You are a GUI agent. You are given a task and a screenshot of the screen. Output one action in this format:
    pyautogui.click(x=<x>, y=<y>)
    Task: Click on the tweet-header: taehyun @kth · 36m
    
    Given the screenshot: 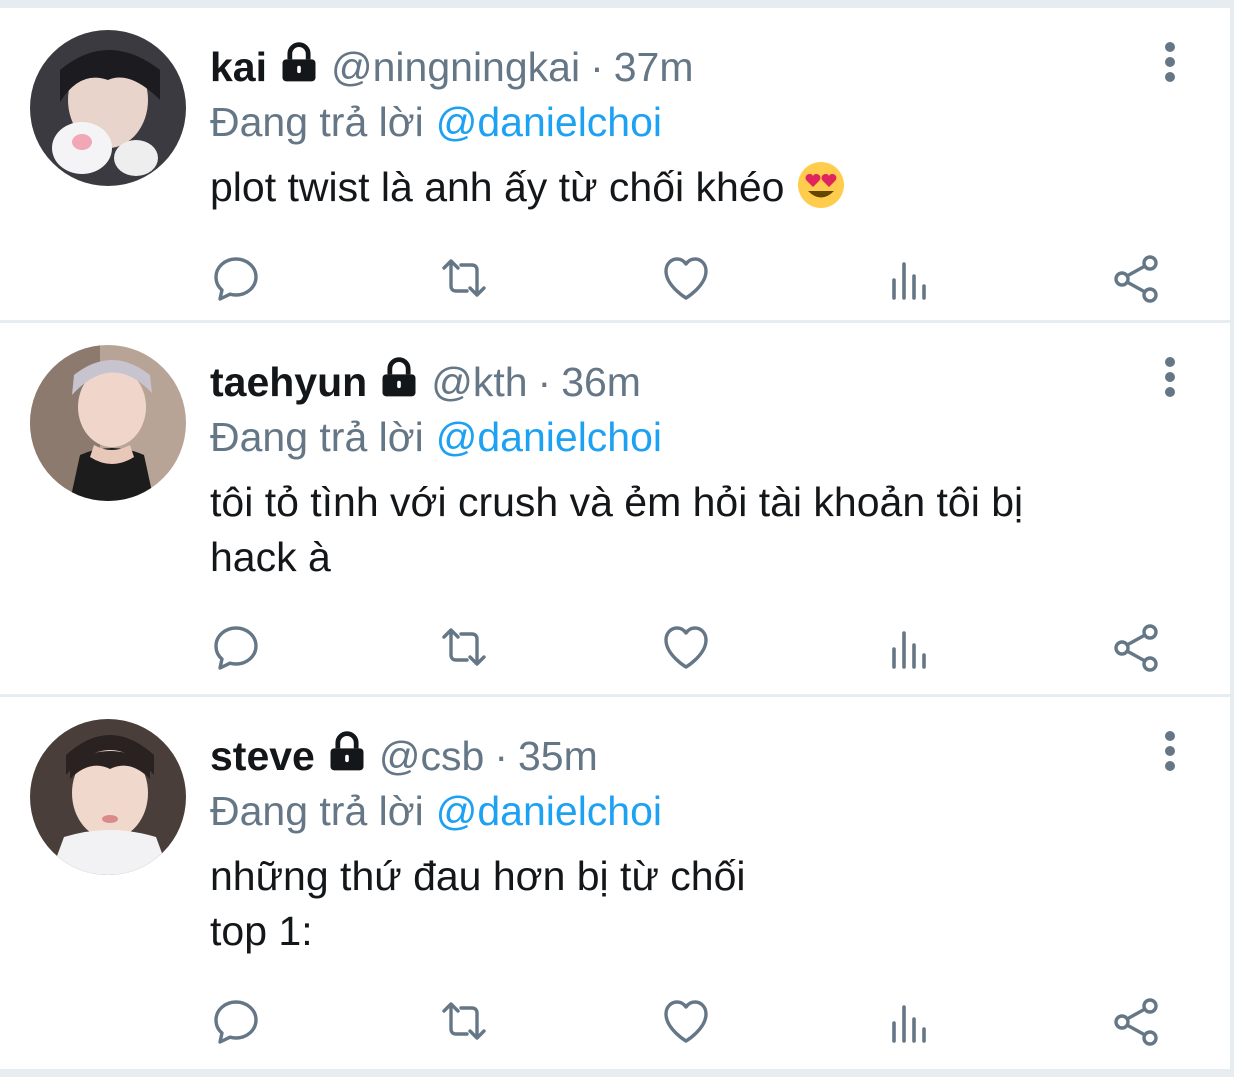 What is the action you would take?
    pyautogui.click(x=425, y=382)
    